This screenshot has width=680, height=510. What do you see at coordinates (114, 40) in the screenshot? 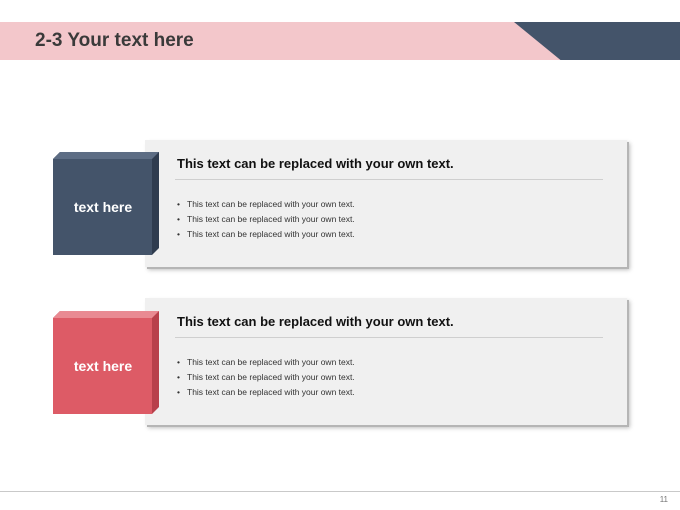
I see `page-title: 2-3 Your text here` at bounding box center [114, 40].